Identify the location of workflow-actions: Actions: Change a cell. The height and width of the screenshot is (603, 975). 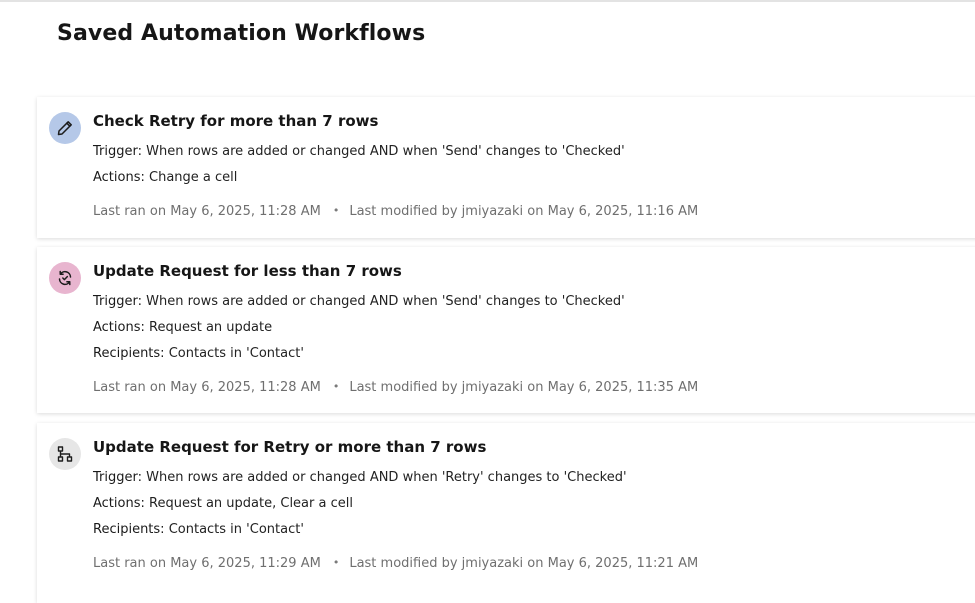
(165, 177).